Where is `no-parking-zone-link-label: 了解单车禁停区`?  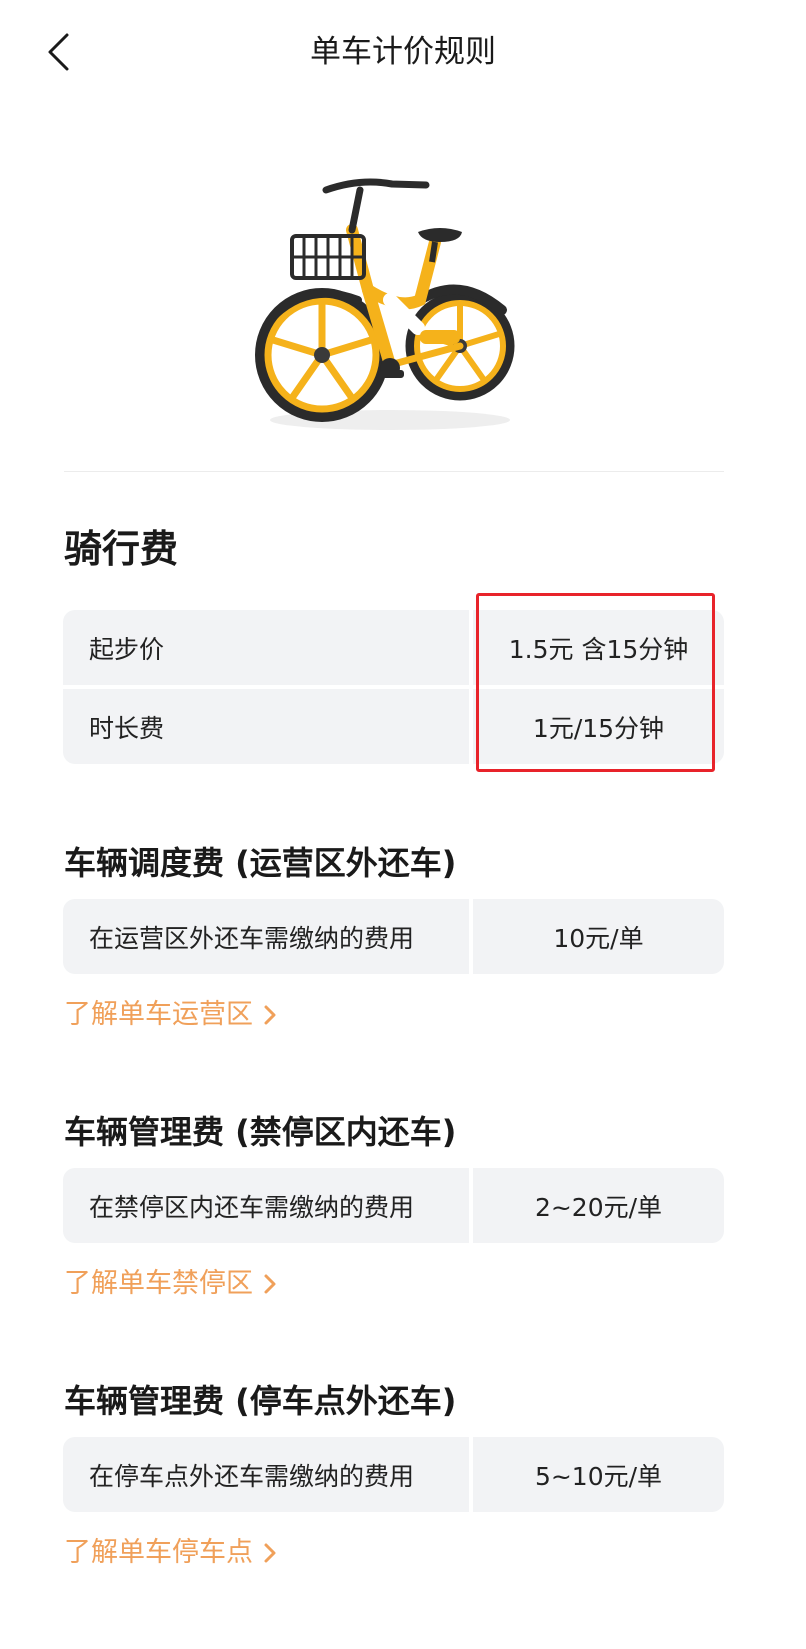 no-parking-zone-link-label: 了解单车禁停区 is located at coordinates (158, 1283).